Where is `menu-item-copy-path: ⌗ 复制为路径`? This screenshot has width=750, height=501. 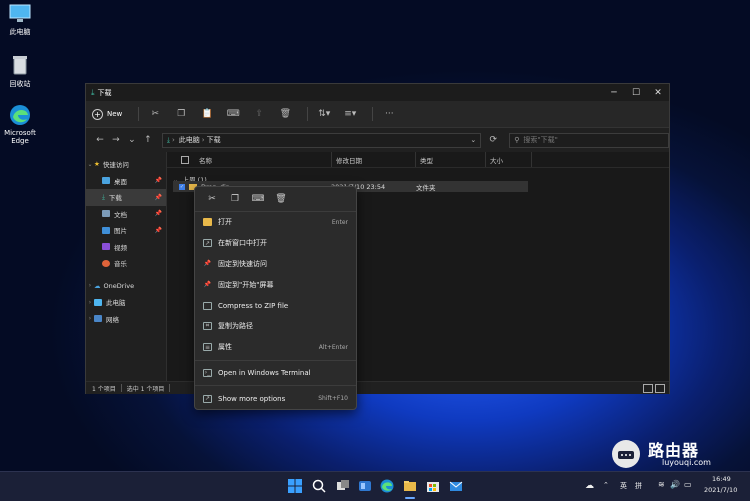
menu-item-copy-path: ⌗ 复制为路径 is located at coordinates (275, 326).